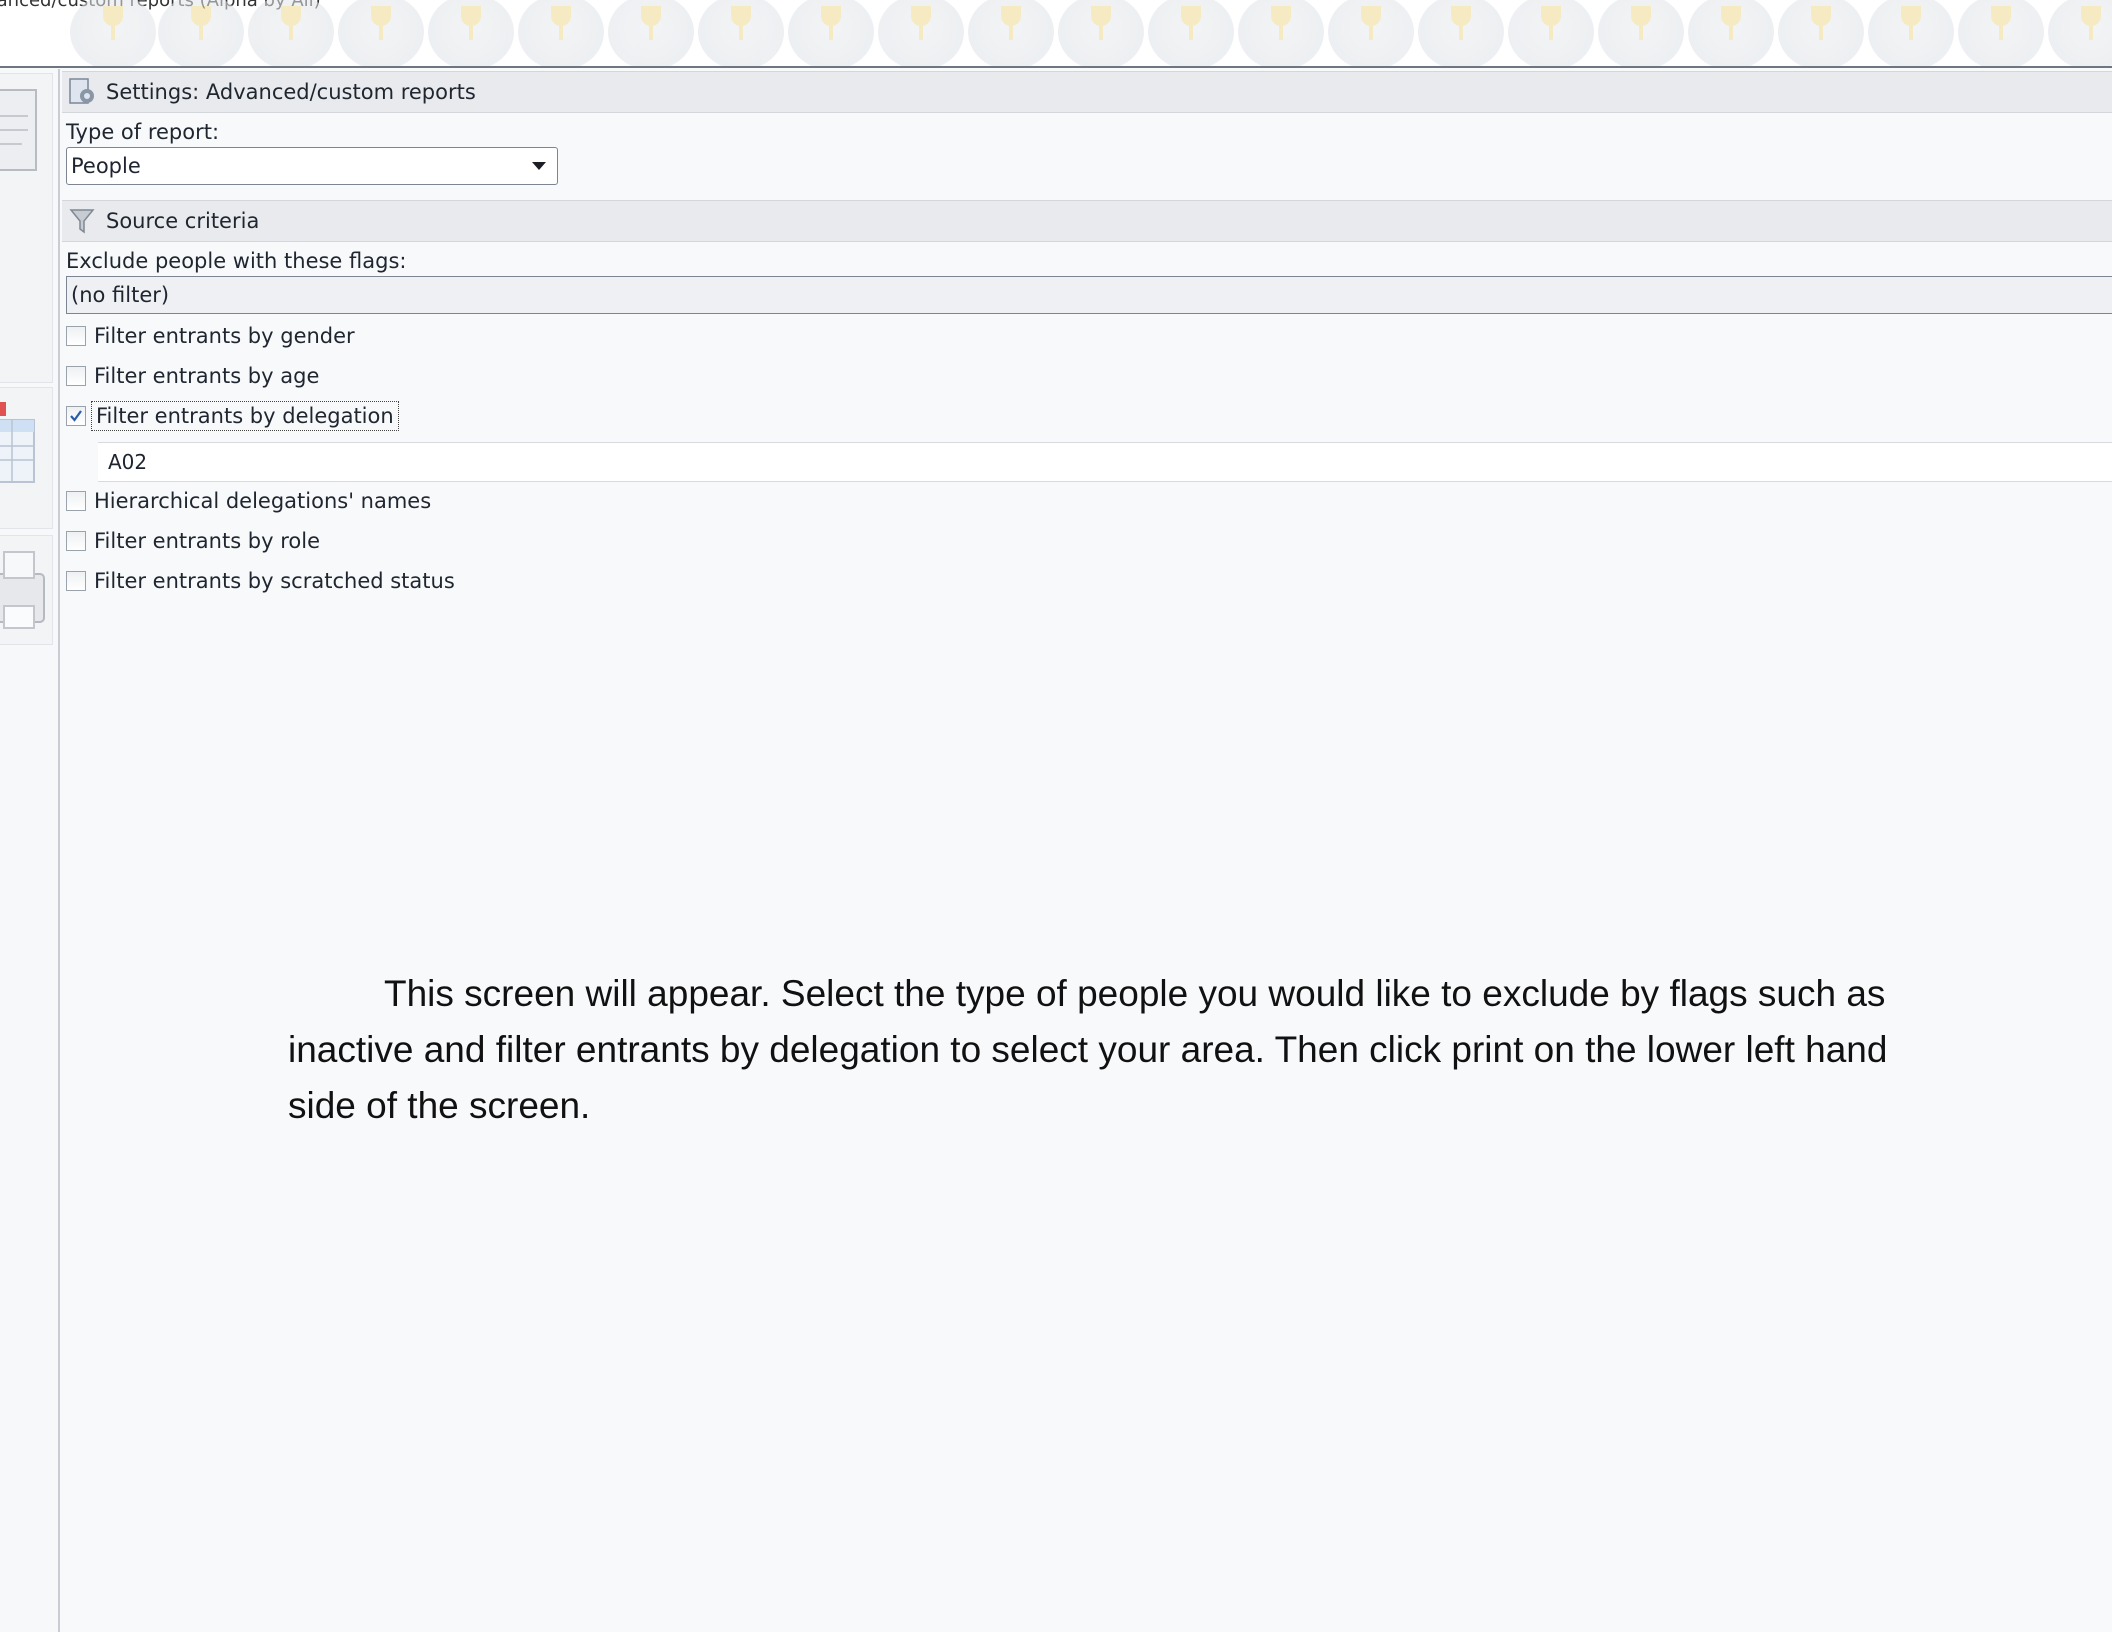  I want to click on report-type-label: Type of report:, so click(143, 132).